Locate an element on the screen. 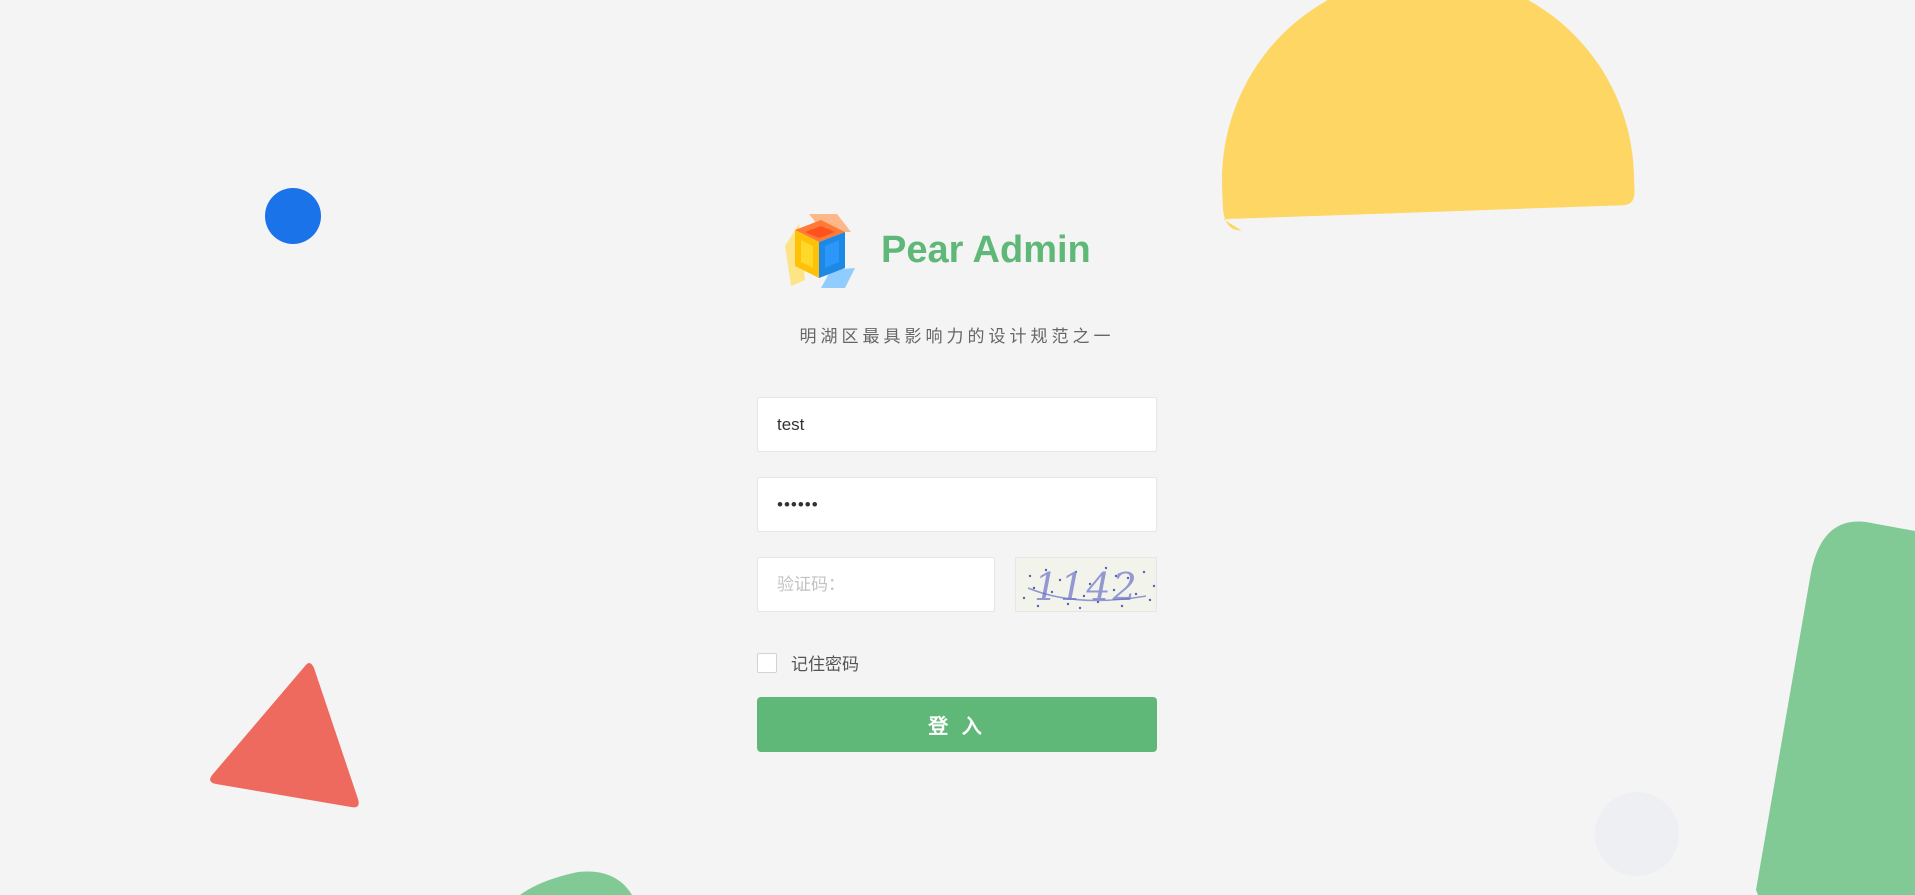 Image resolution: width=1915 pixels, height=895 pixels. remember-password: 记住密码 is located at coordinates (808, 662).